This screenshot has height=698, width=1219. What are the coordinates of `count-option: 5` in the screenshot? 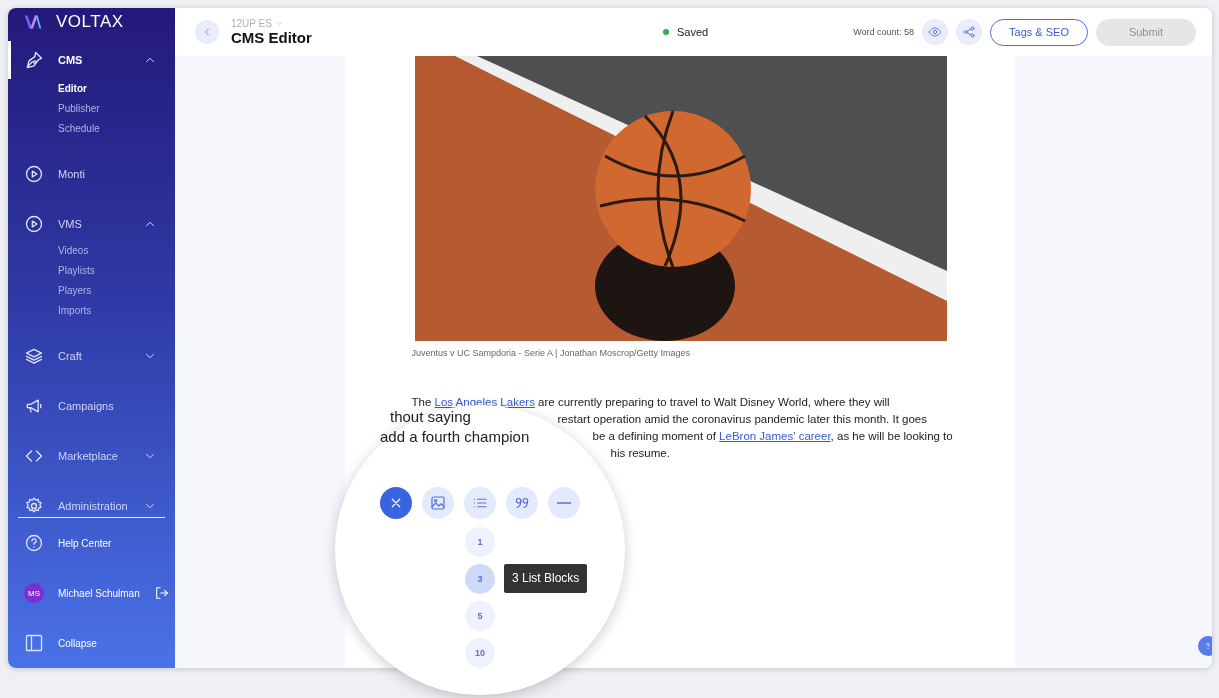 It's located at (480, 616).